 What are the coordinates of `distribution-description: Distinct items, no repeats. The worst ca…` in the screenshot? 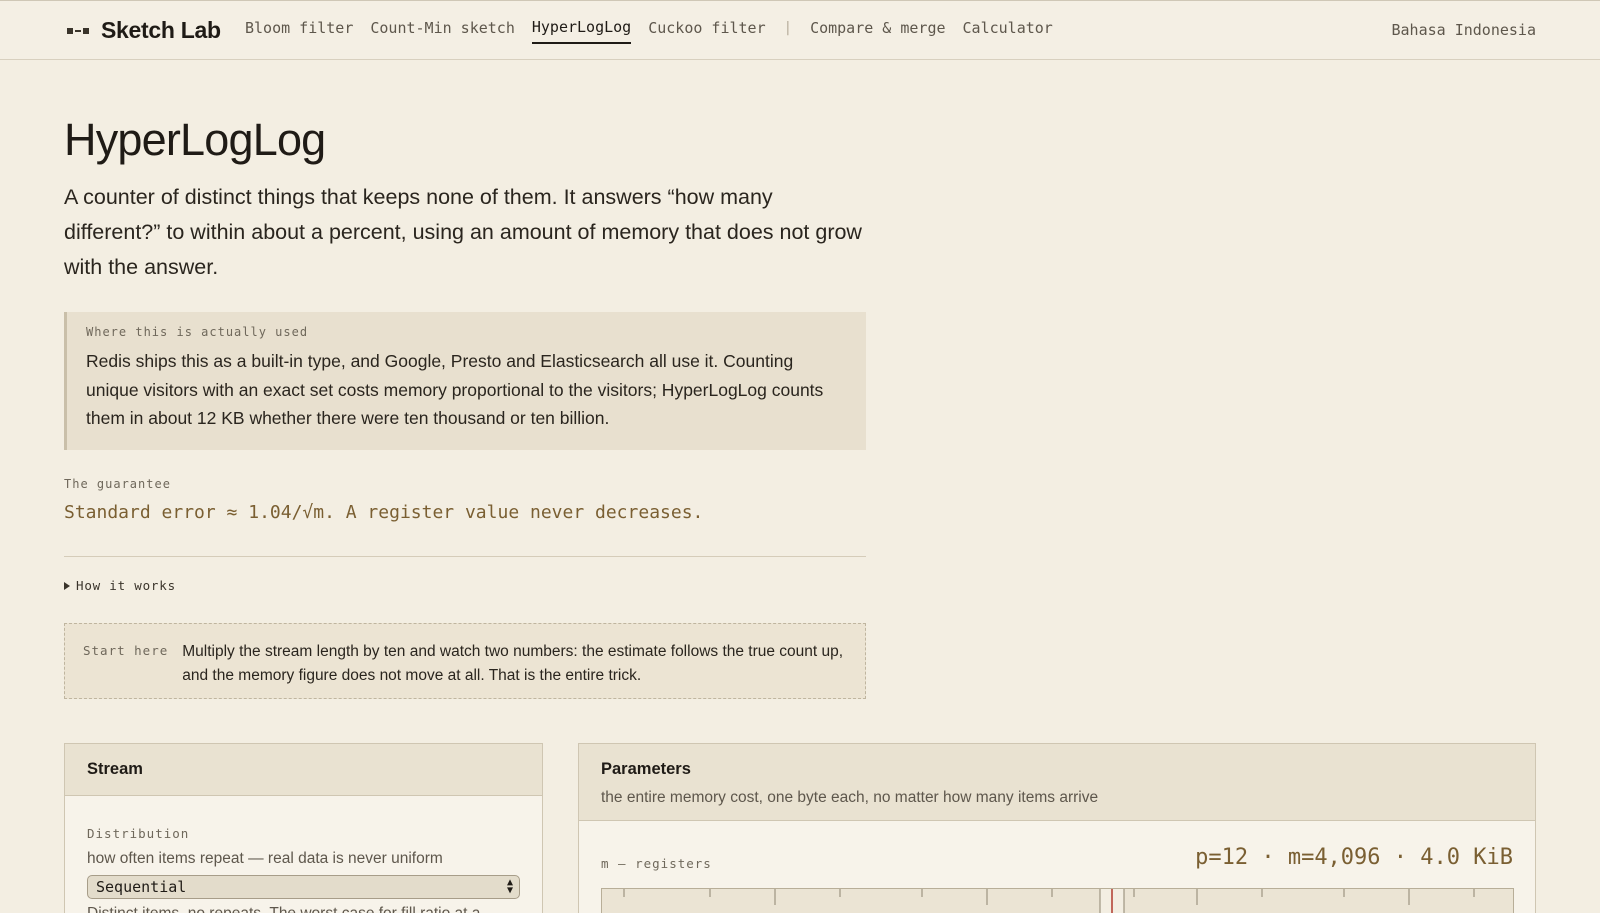 It's located at (283, 909).